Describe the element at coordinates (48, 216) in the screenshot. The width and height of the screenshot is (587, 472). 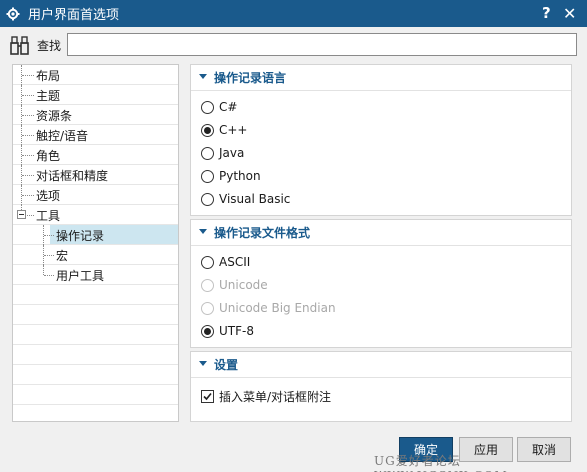
I see `tree-item-label: 工具` at that location.